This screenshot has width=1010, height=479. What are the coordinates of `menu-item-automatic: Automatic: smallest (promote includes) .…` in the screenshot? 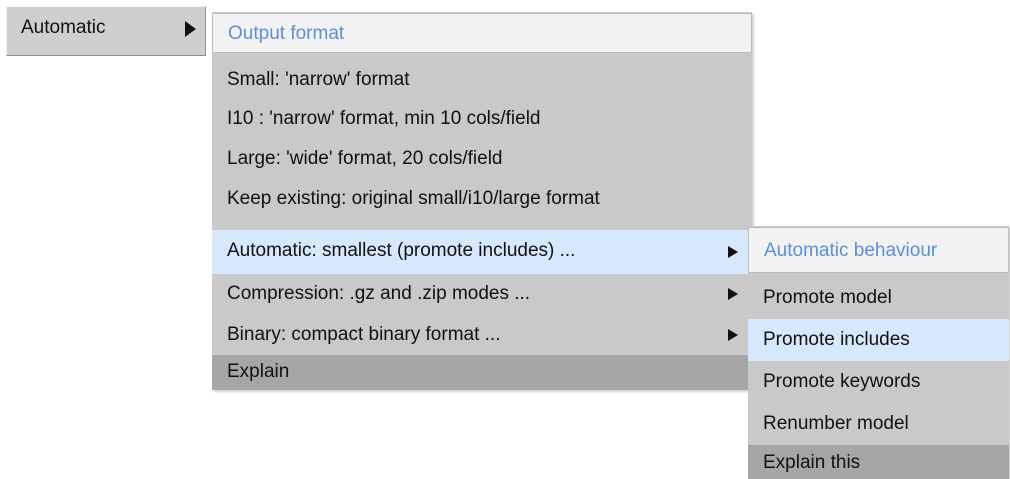 It's located at (482, 252).